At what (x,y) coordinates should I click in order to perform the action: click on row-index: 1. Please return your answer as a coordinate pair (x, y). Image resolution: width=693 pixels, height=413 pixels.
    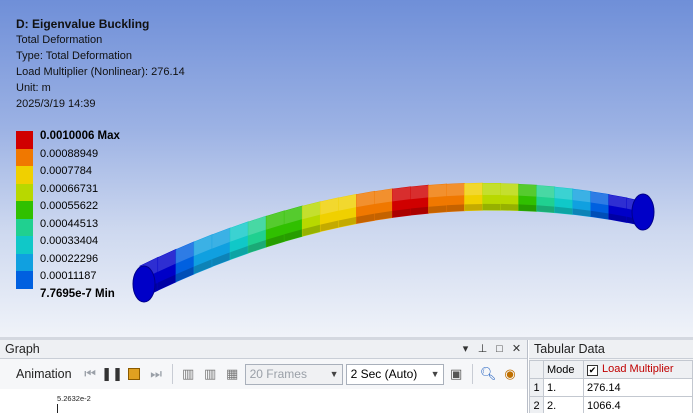
    Looking at the image, I should click on (536, 387).